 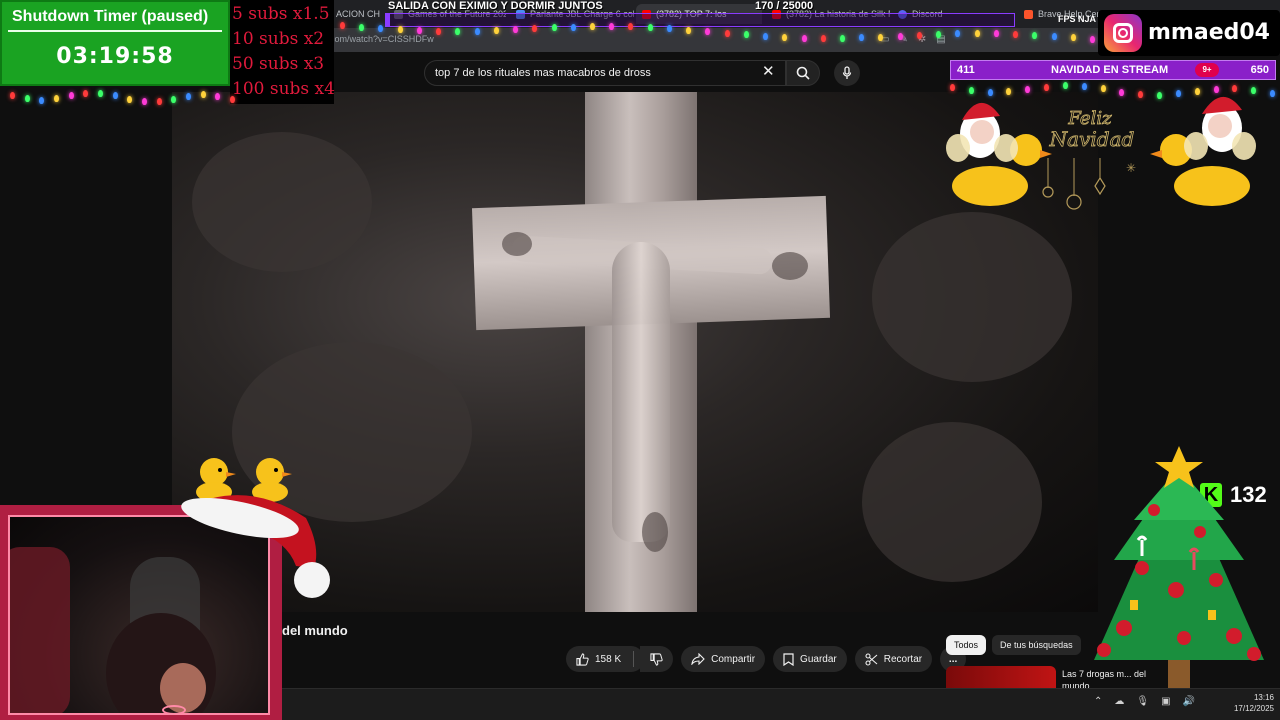 What do you see at coordinates (788, 659) in the screenshot?
I see `bookmark-icon` at bounding box center [788, 659].